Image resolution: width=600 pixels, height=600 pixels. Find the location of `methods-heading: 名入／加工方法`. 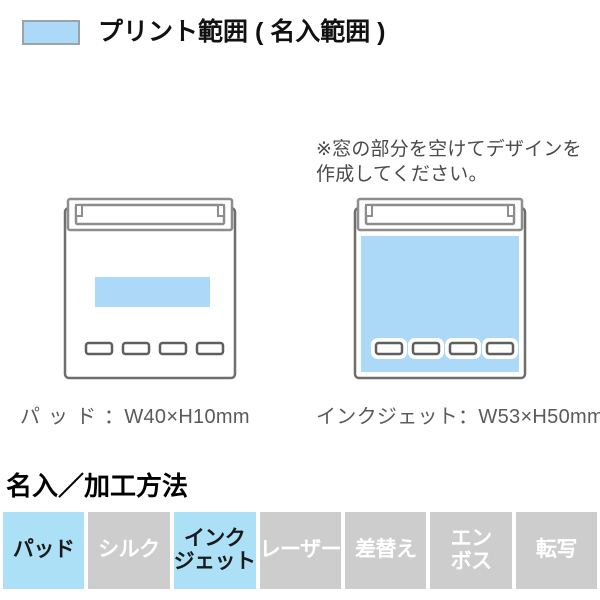

methods-heading: 名入／加工方法 is located at coordinates (97, 486).